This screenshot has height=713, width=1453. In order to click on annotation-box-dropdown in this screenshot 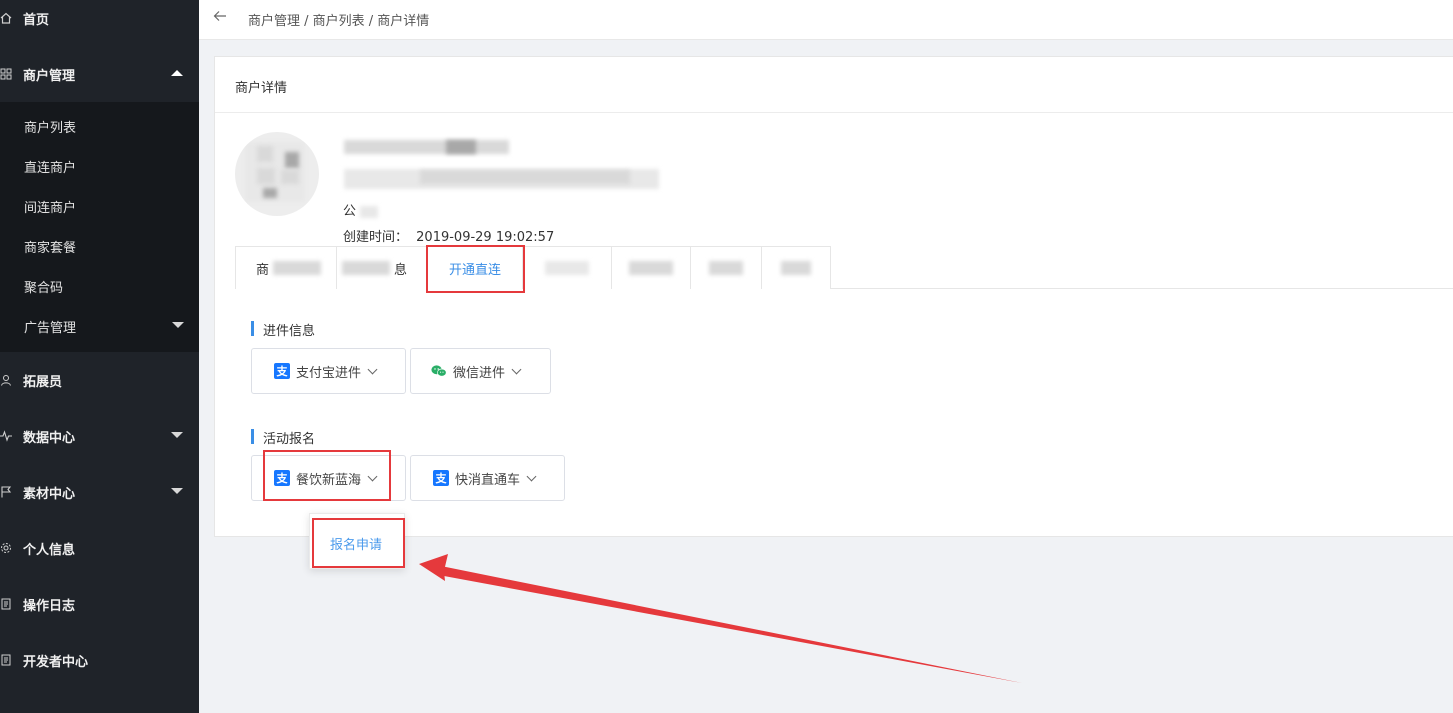, I will do `click(327, 475)`.